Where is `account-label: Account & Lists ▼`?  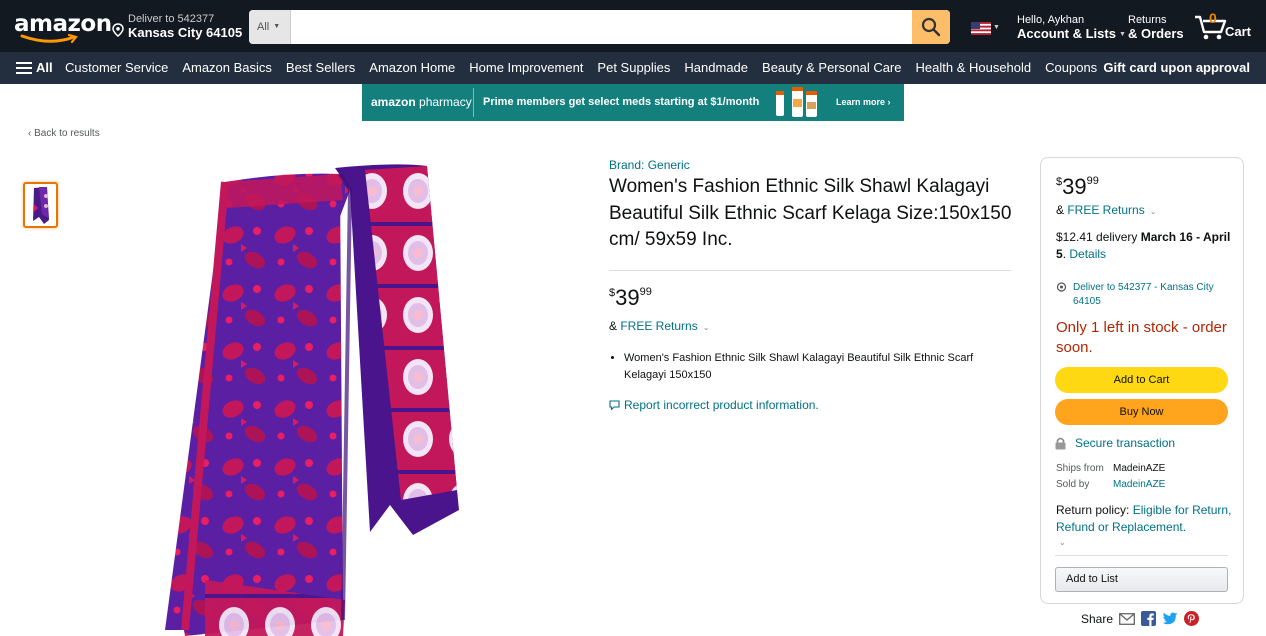
account-label: Account & Lists ▼ is located at coordinates (1071, 33).